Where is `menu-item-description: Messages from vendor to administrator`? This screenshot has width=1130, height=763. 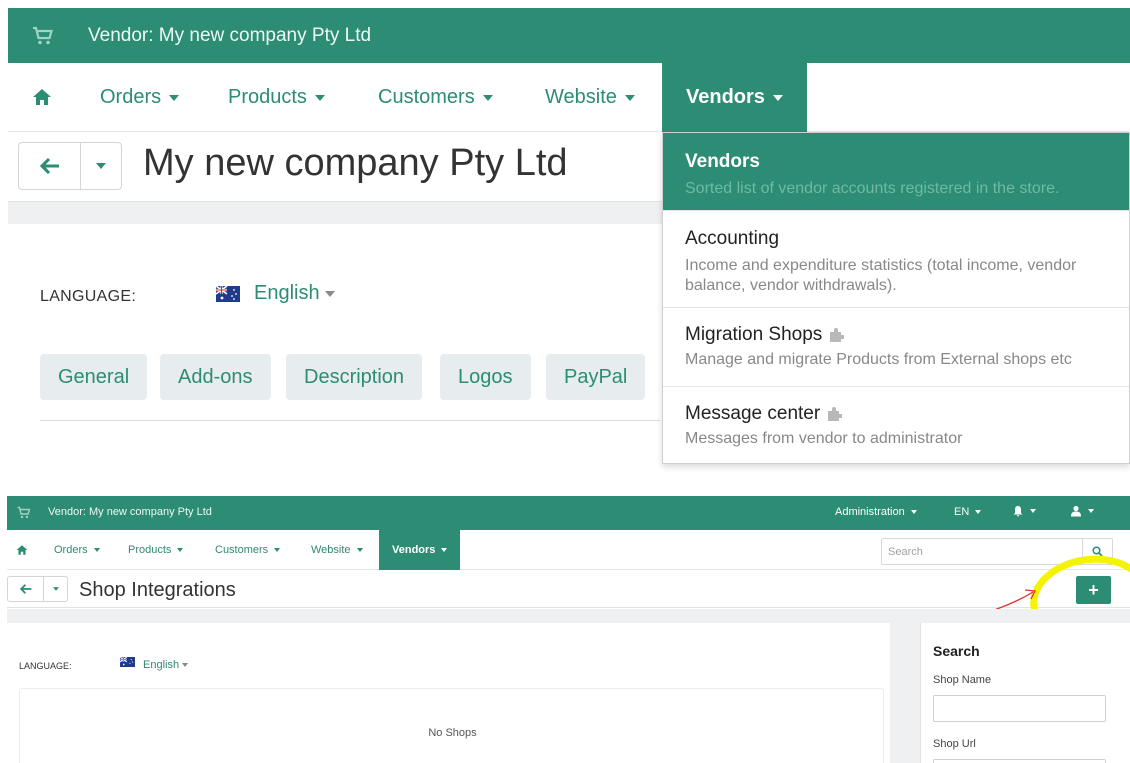
menu-item-description: Messages from vendor to administrator is located at coordinates (824, 438).